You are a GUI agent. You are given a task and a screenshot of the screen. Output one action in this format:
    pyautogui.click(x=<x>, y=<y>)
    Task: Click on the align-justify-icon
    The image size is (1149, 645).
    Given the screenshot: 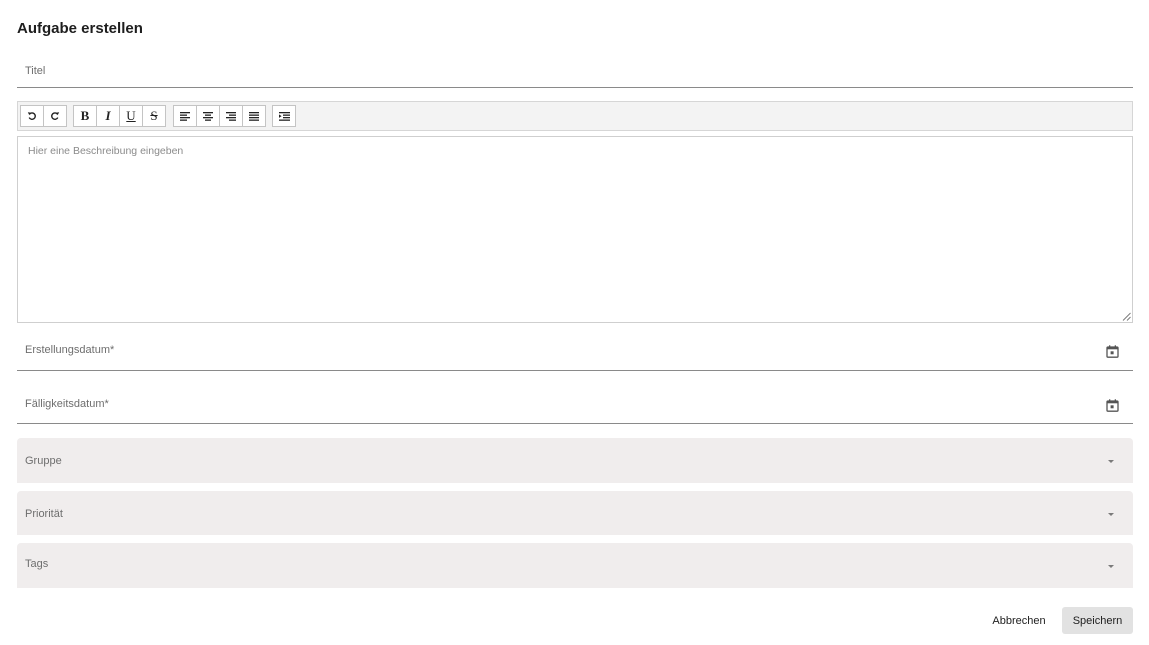 What is the action you would take?
    pyautogui.click(x=254, y=116)
    